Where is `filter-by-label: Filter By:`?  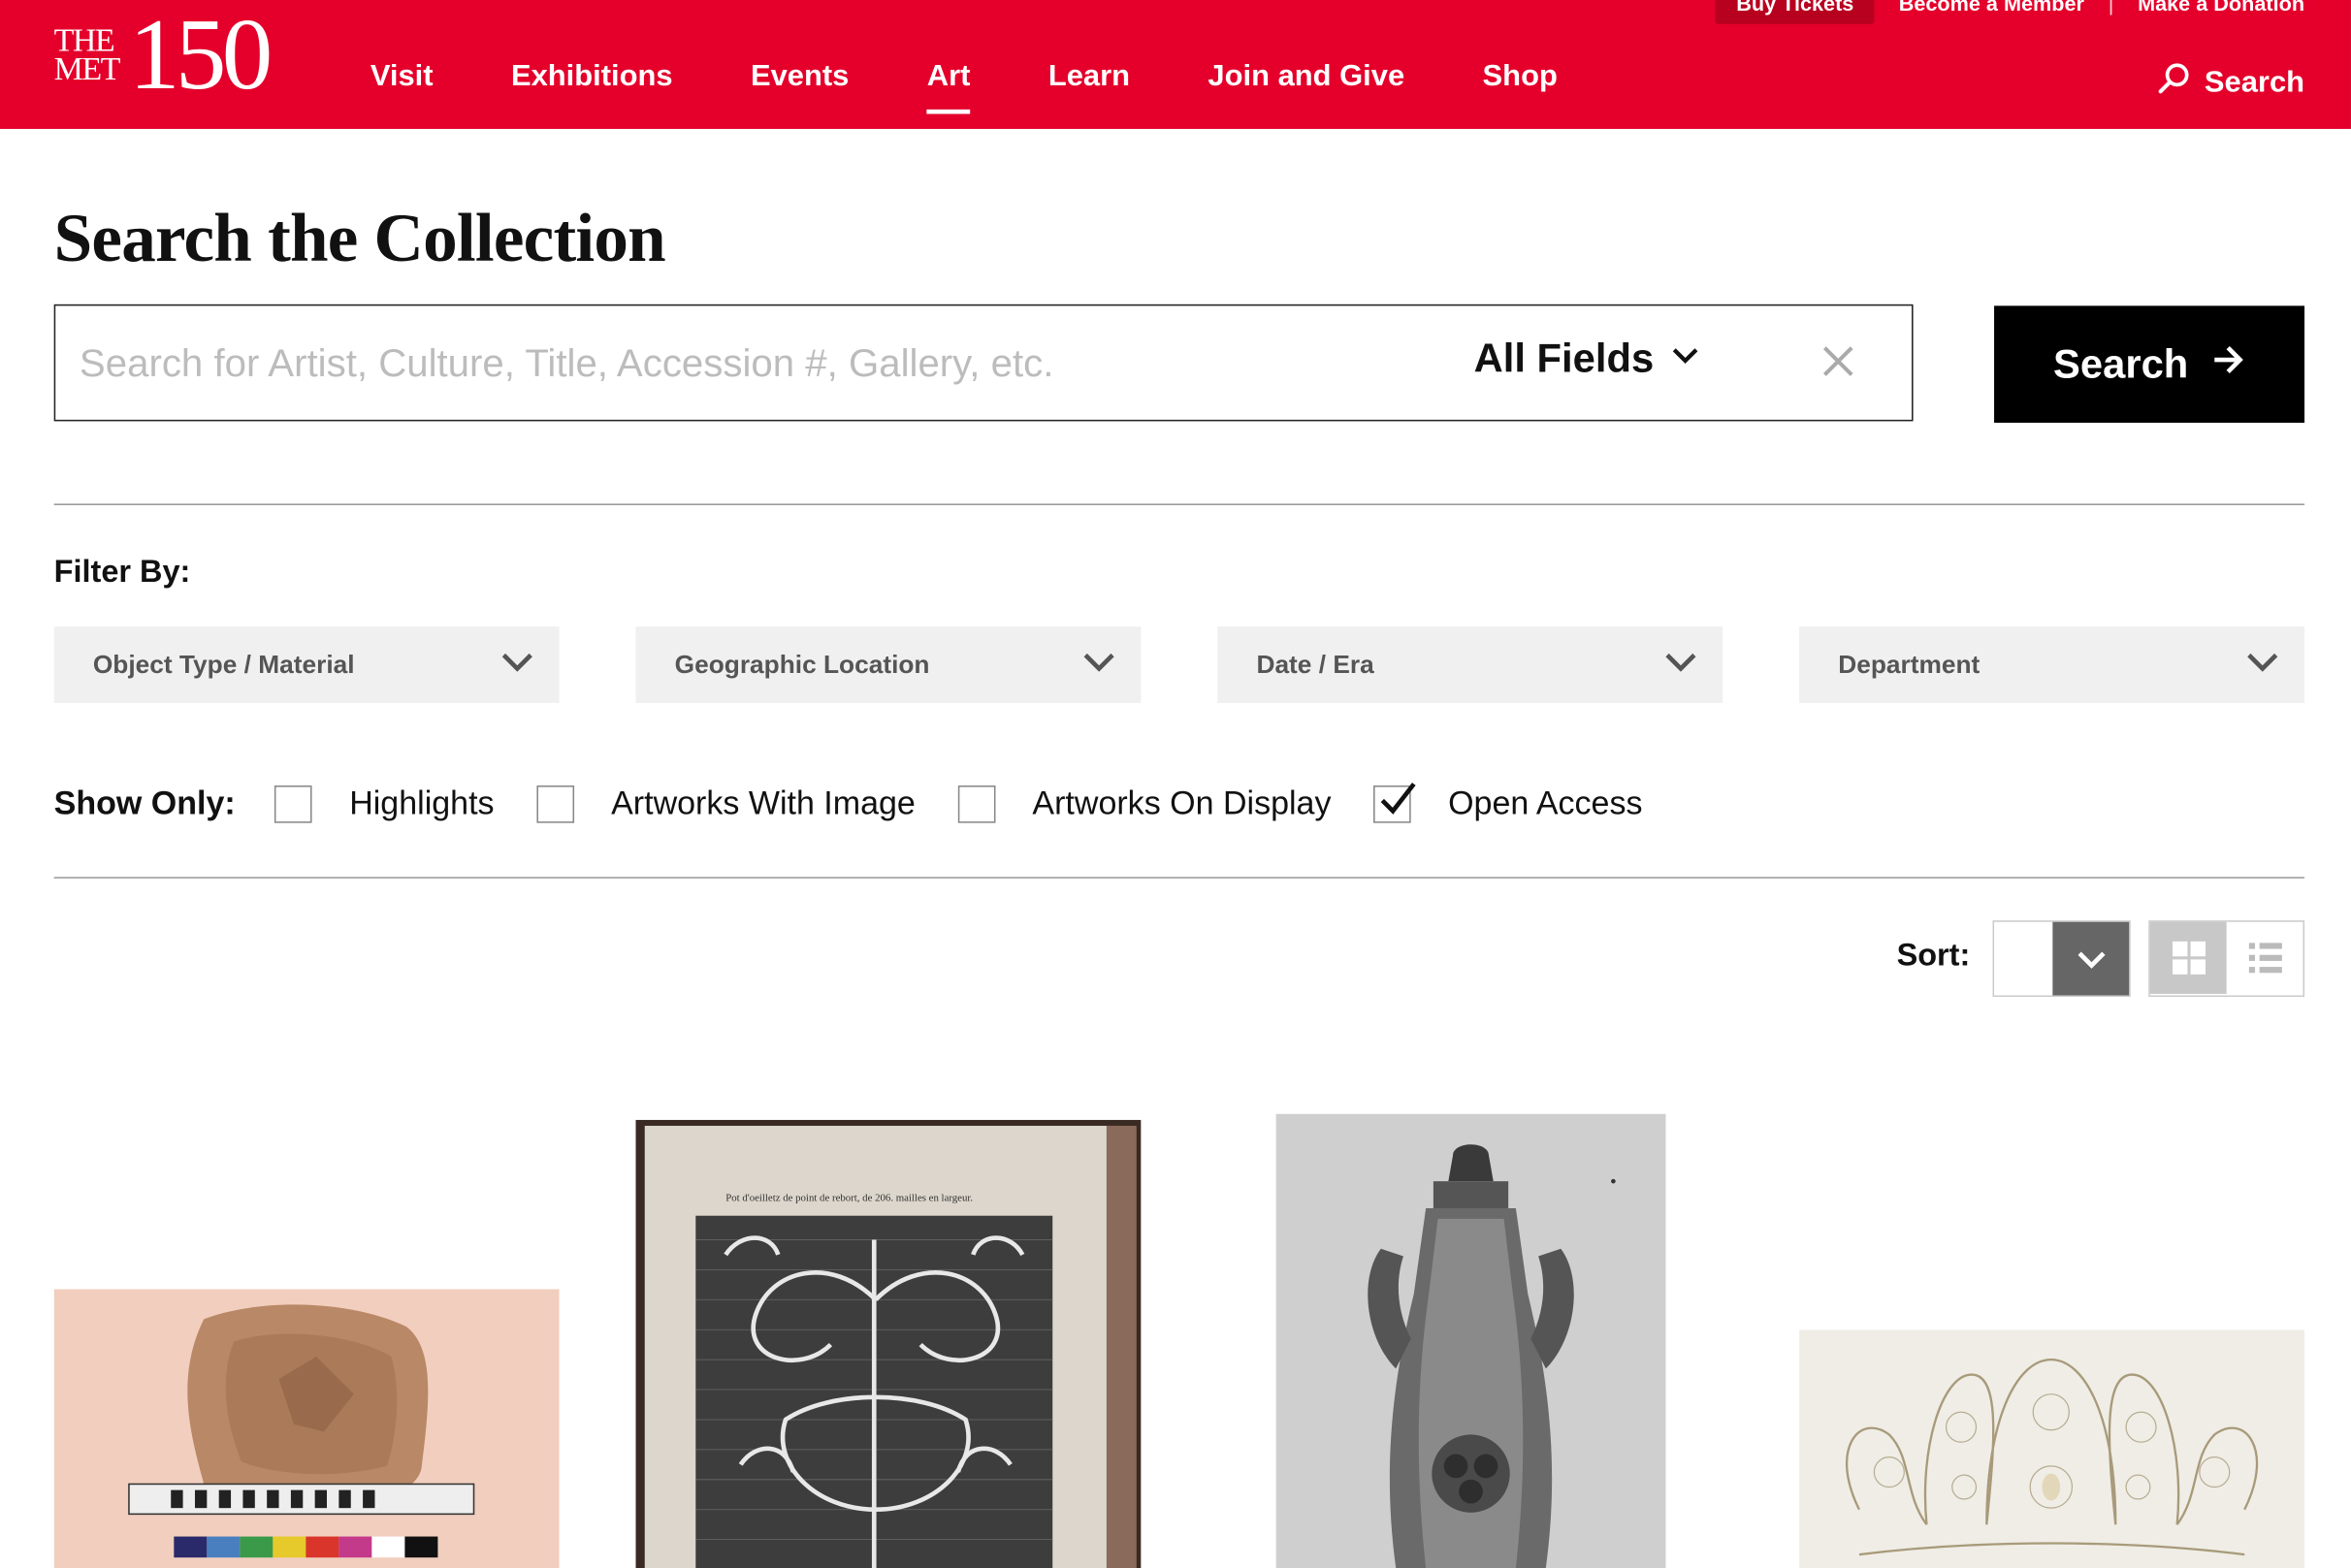 filter-by-label: Filter By: is located at coordinates (122, 572).